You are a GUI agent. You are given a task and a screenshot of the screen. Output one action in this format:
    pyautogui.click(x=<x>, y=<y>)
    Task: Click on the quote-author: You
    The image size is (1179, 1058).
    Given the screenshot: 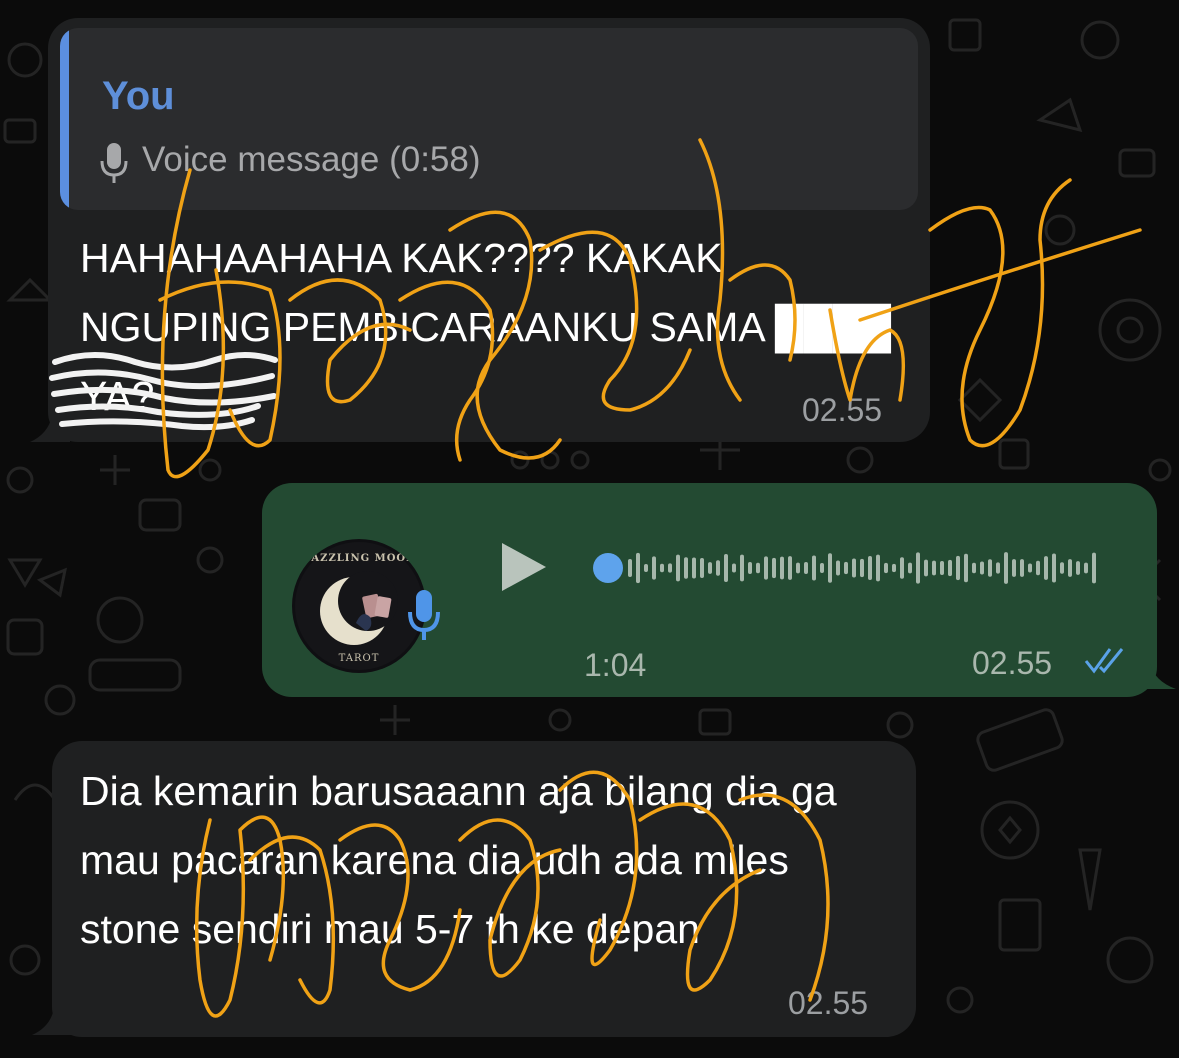 What is the action you would take?
    pyautogui.click(x=138, y=96)
    